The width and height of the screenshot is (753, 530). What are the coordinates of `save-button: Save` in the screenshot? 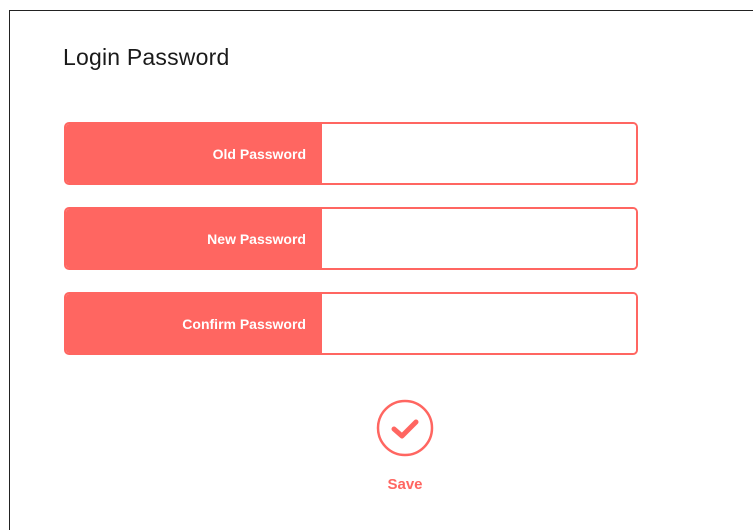 It's located at (405, 448).